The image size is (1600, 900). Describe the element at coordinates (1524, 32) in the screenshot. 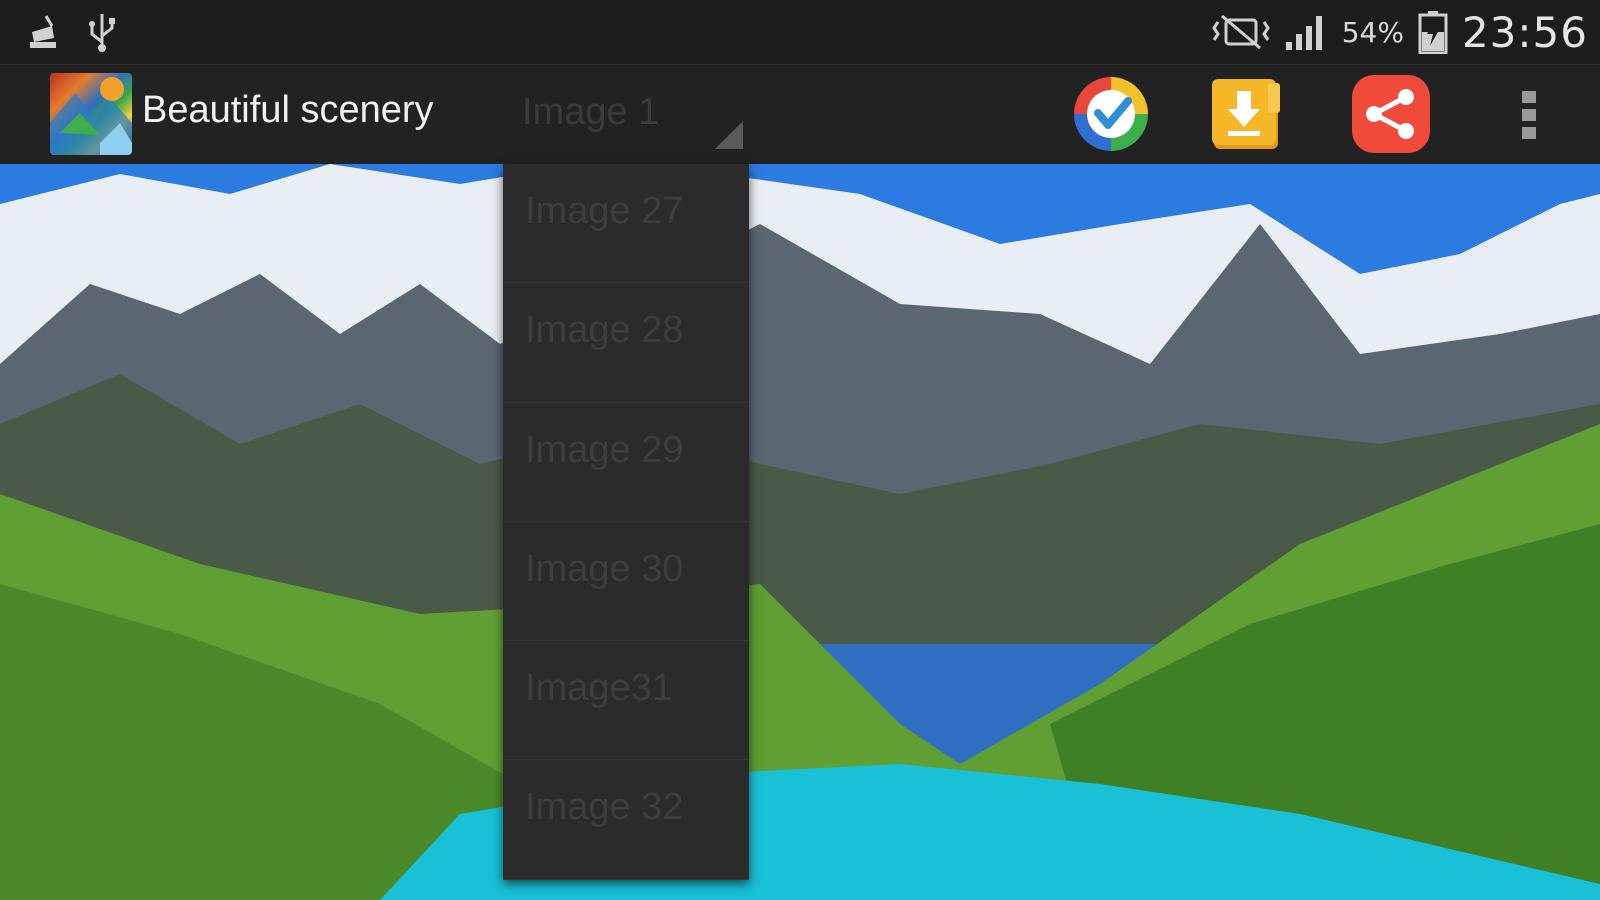

I see `status-clock: 23:56` at that location.